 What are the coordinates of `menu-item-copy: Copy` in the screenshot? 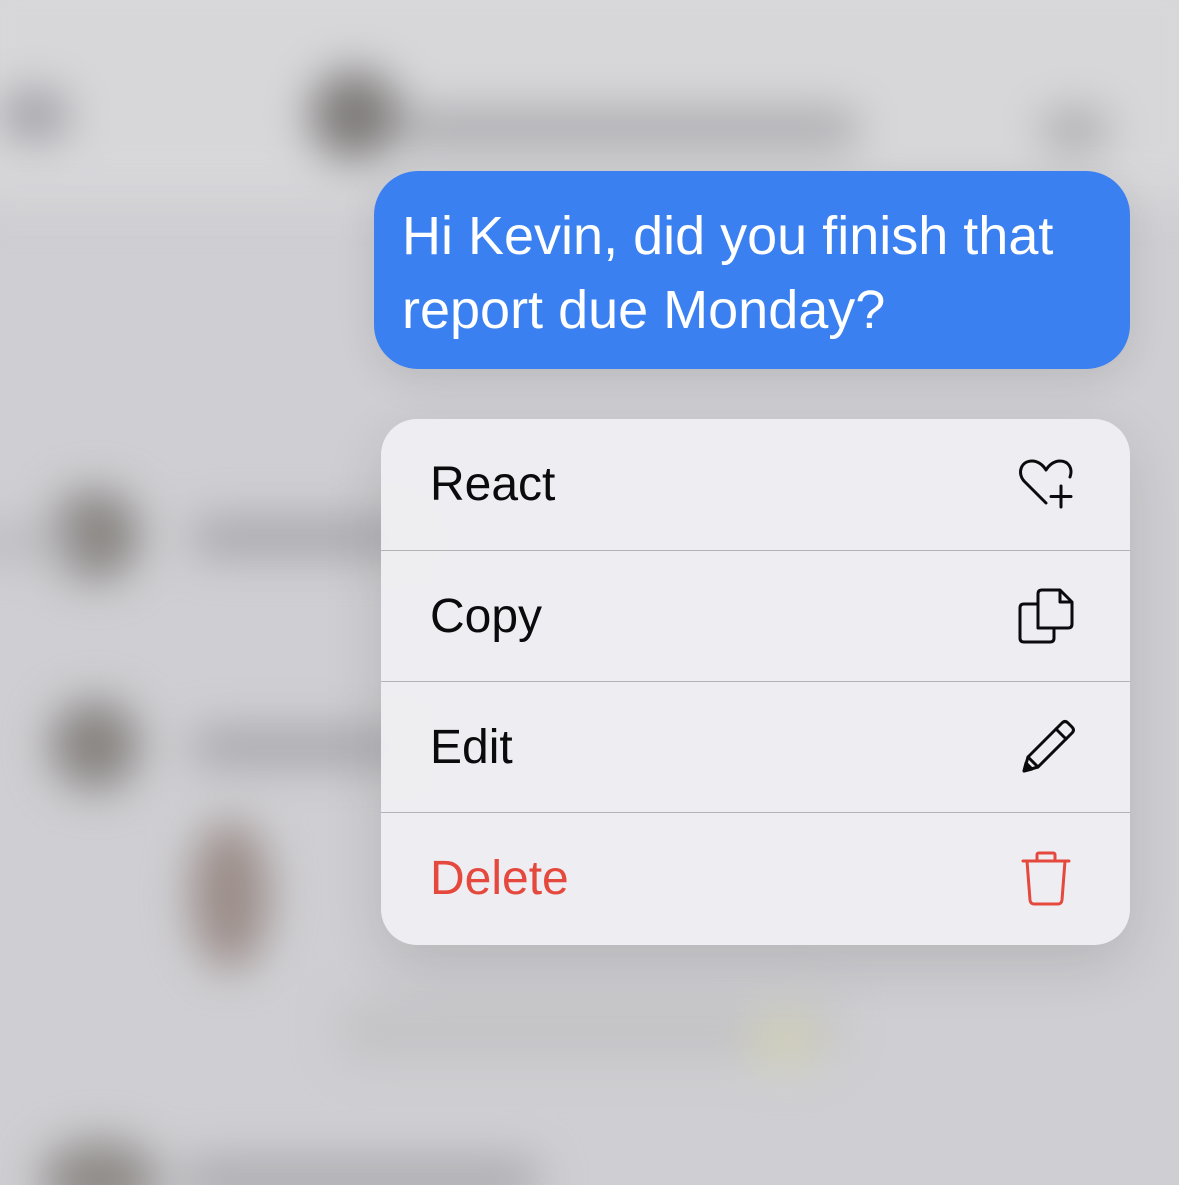 It's located at (755, 615).